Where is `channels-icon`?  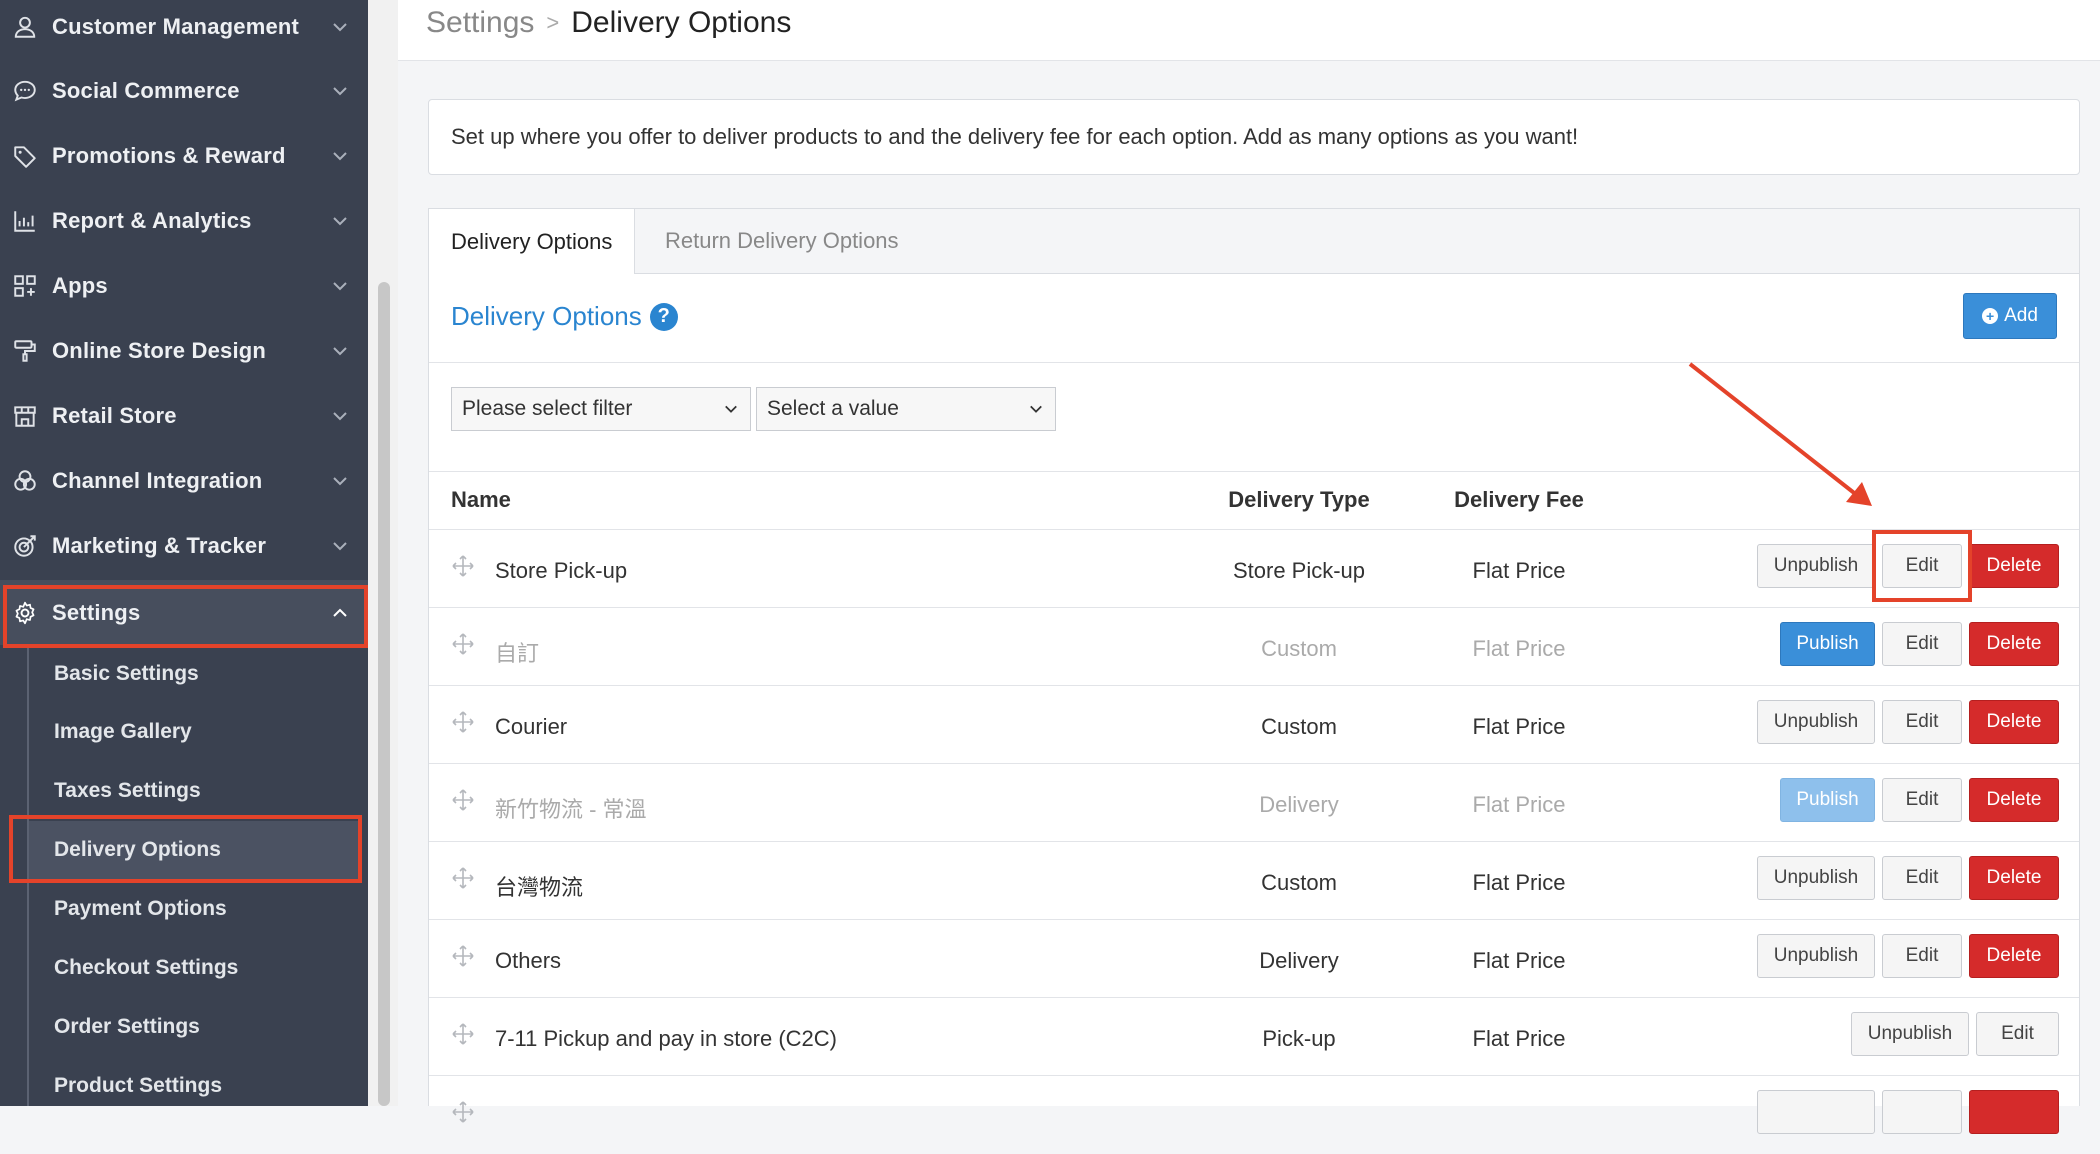 channels-icon is located at coordinates (25, 480).